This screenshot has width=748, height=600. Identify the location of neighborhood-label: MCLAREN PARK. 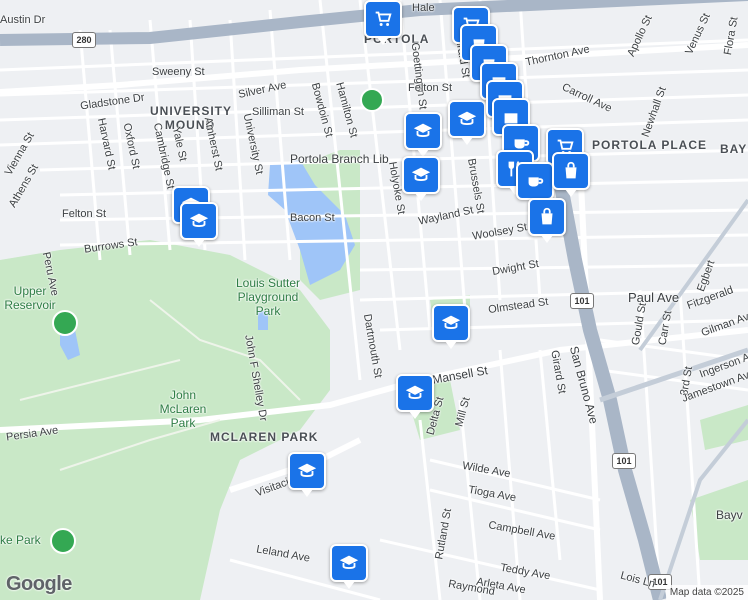
(264, 437).